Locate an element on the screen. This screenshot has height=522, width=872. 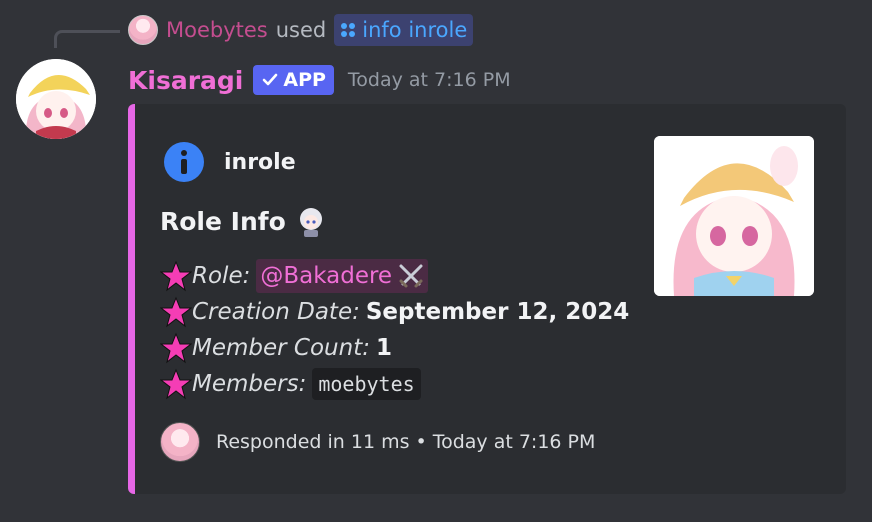
app-badge: APP is located at coordinates (293, 80).